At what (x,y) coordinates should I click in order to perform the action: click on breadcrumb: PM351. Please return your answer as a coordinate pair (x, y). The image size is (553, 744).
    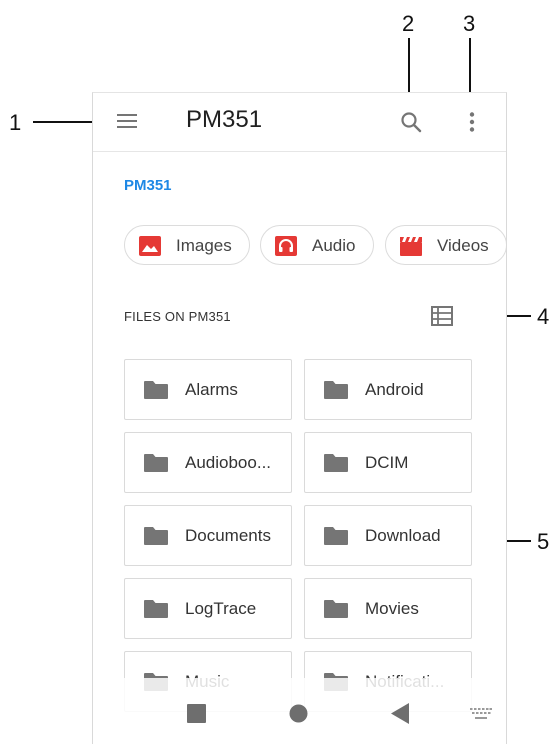
    Looking at the image, I should click on (148, 185).